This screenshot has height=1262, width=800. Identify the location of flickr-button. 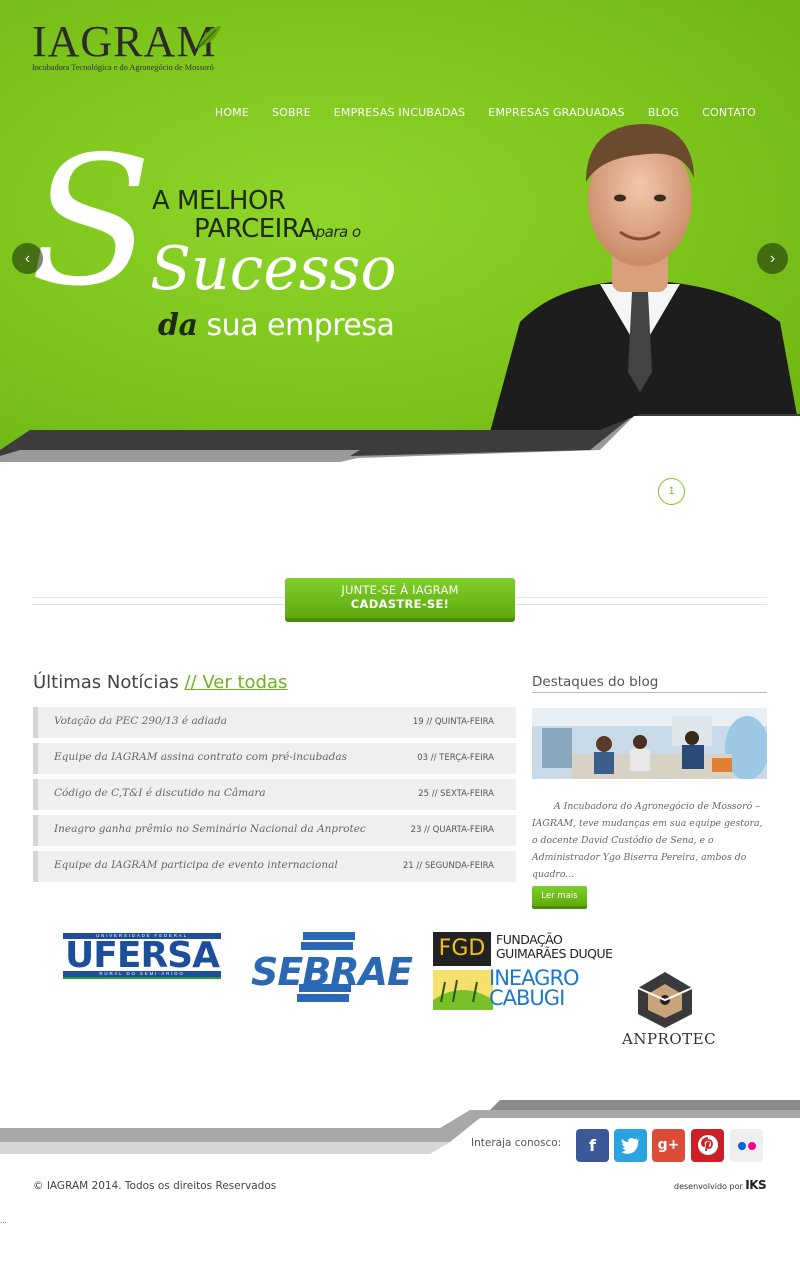
(746, 1145).